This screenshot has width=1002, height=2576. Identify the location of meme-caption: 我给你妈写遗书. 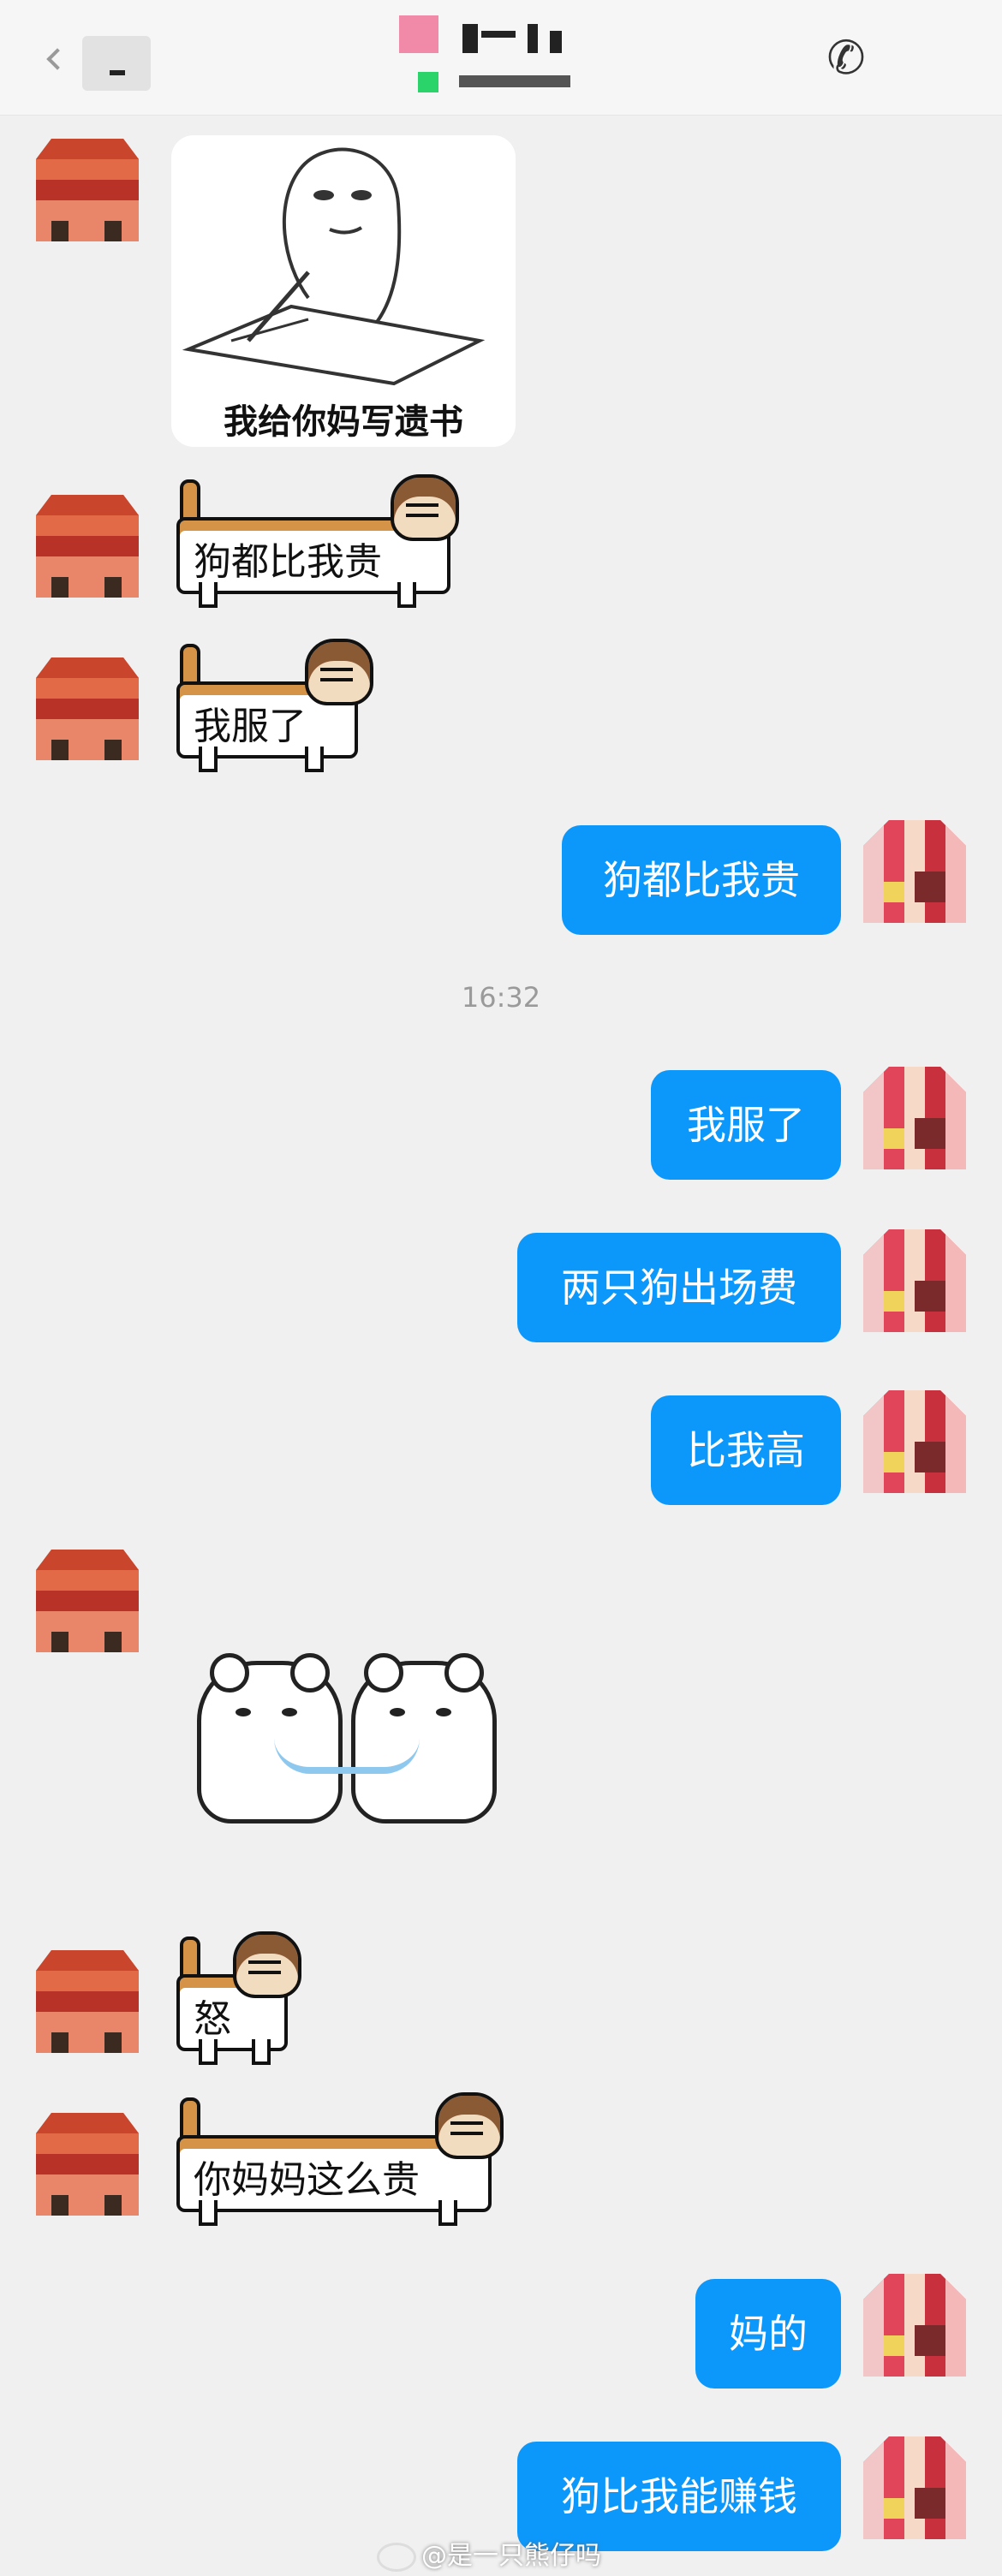
(343, 422).